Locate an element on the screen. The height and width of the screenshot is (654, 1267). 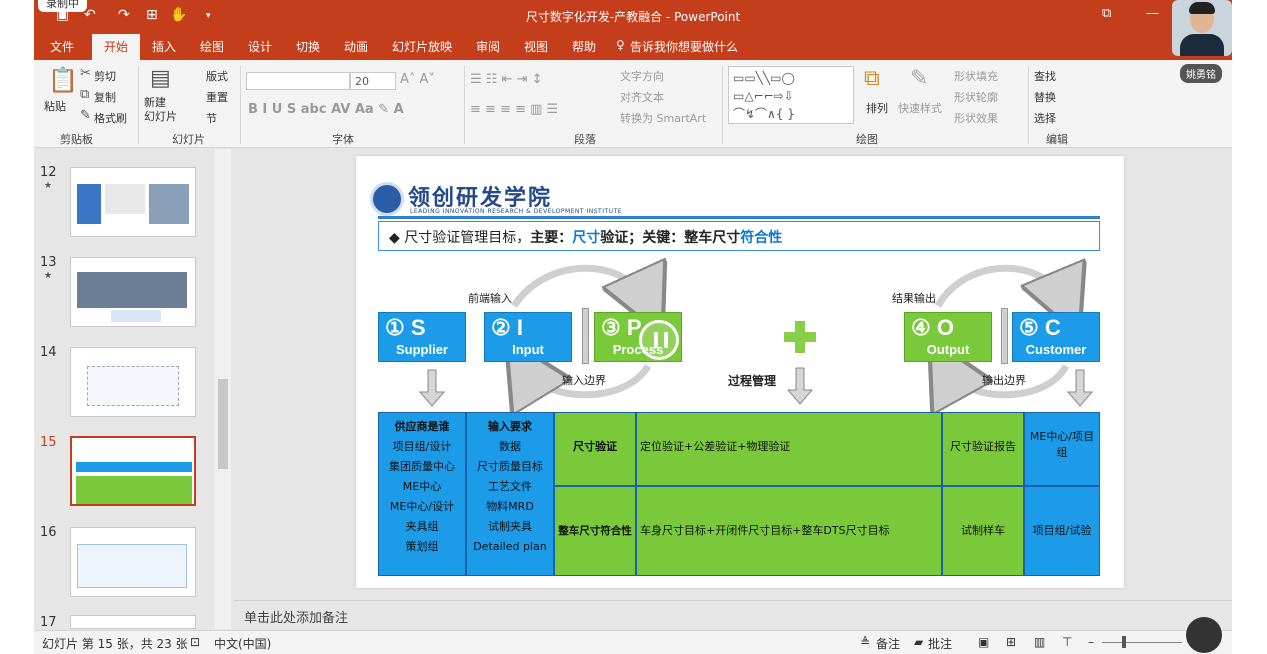
zoom-slider-thumb is located at coordinates (1124, 642).